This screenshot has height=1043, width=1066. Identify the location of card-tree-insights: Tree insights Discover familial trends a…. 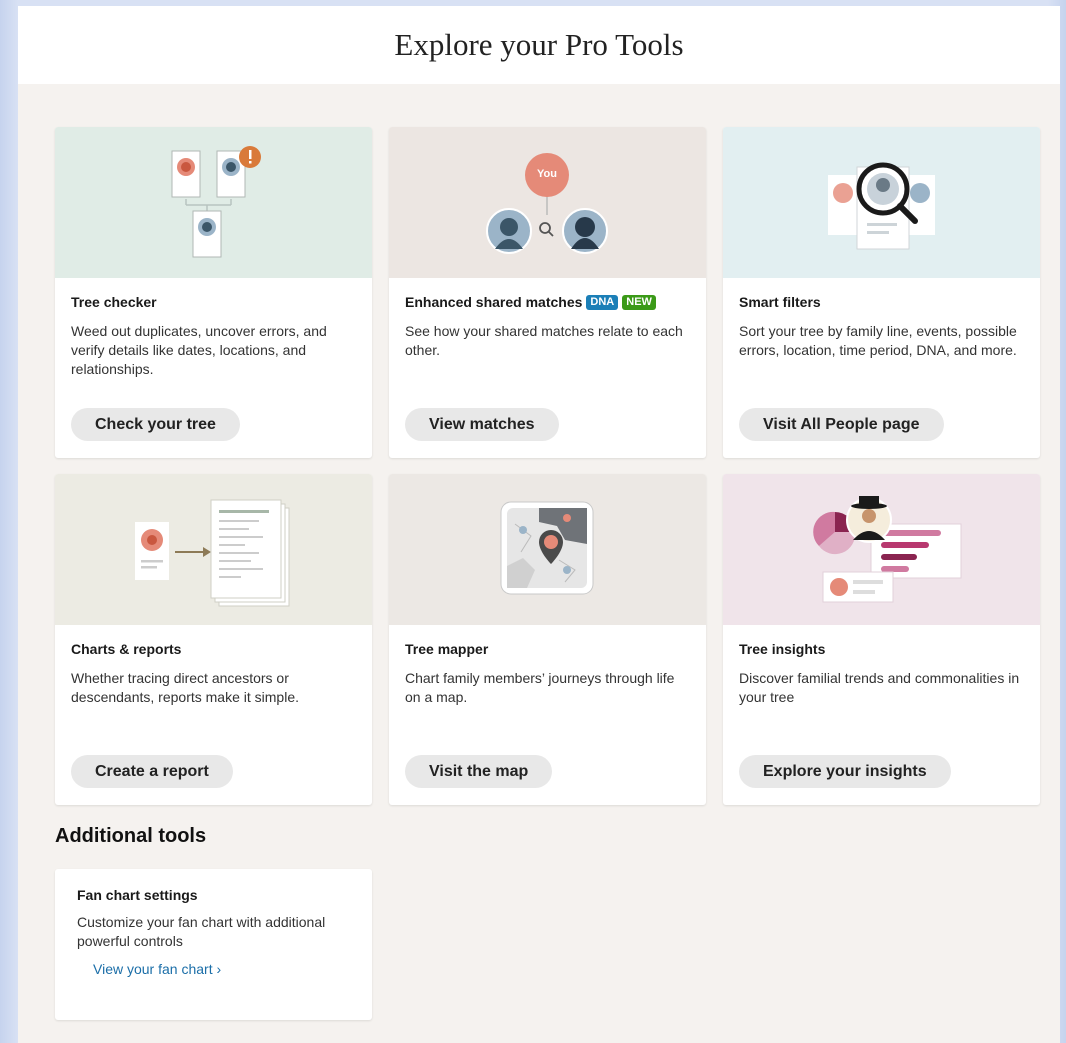
(881, 639).